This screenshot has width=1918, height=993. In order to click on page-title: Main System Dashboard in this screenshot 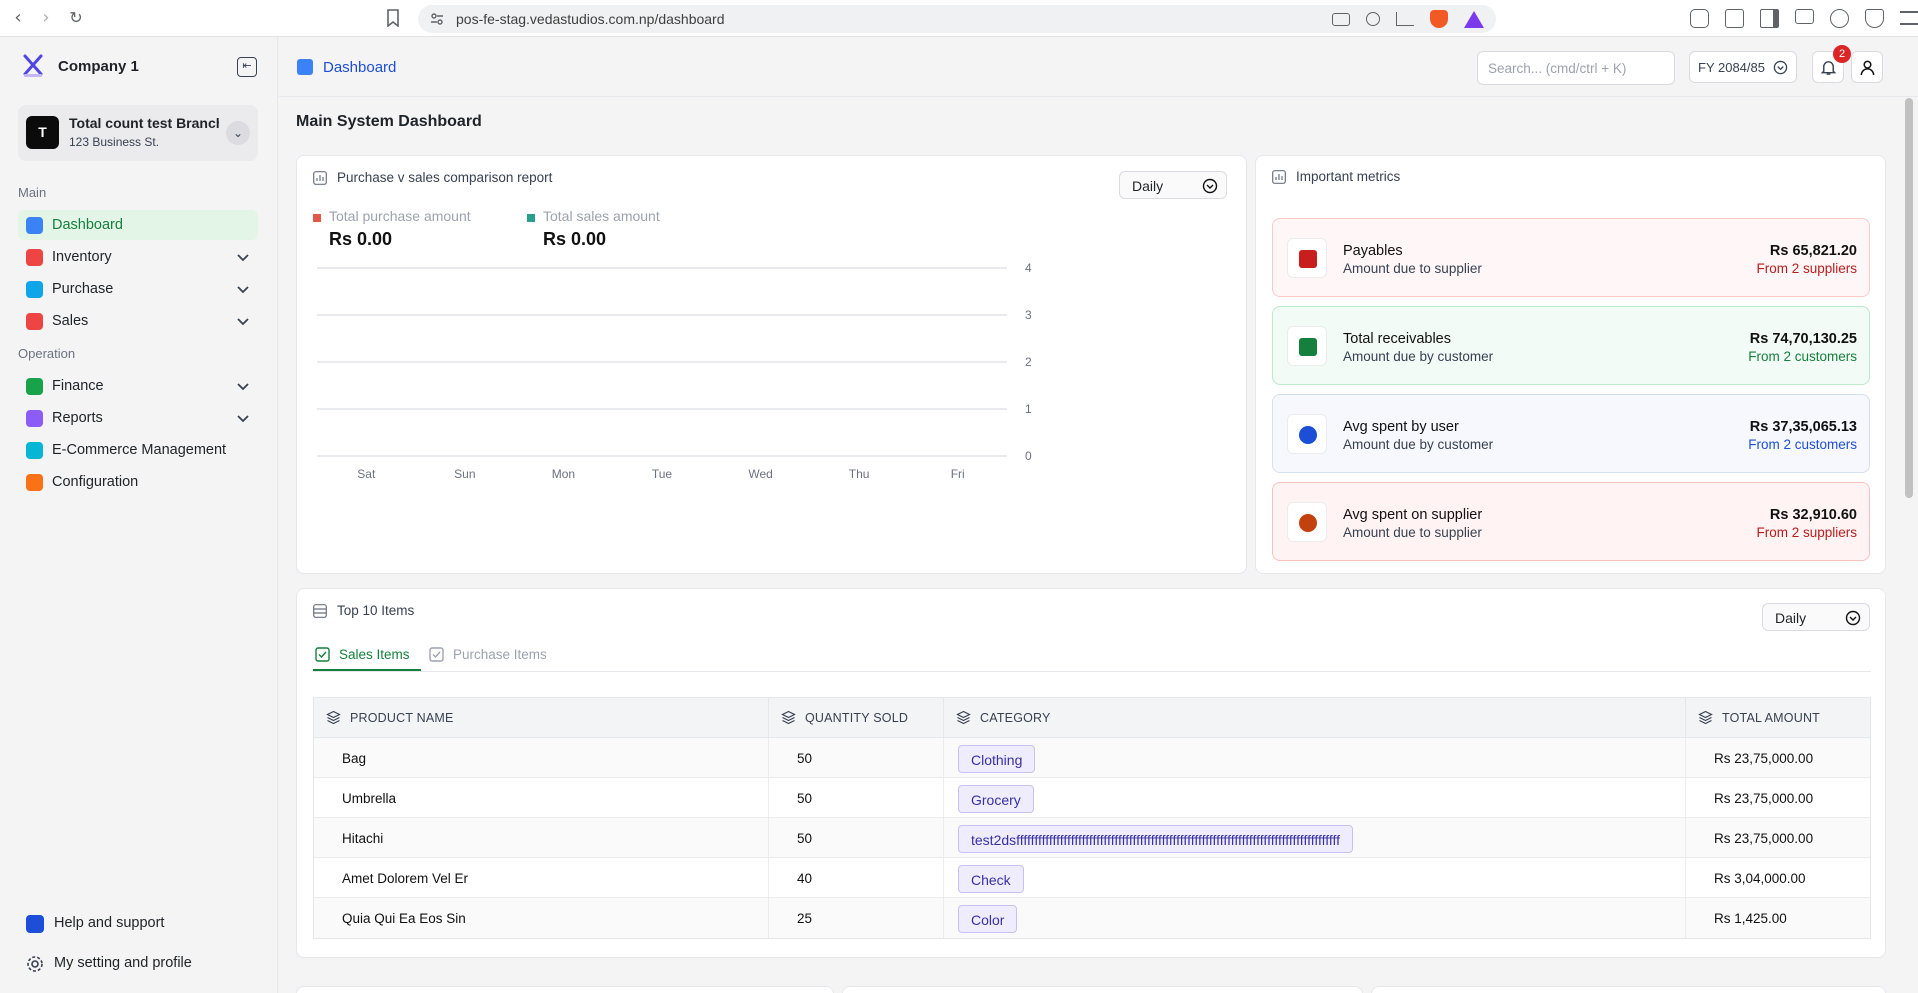, I will do `click(389, 121)`.